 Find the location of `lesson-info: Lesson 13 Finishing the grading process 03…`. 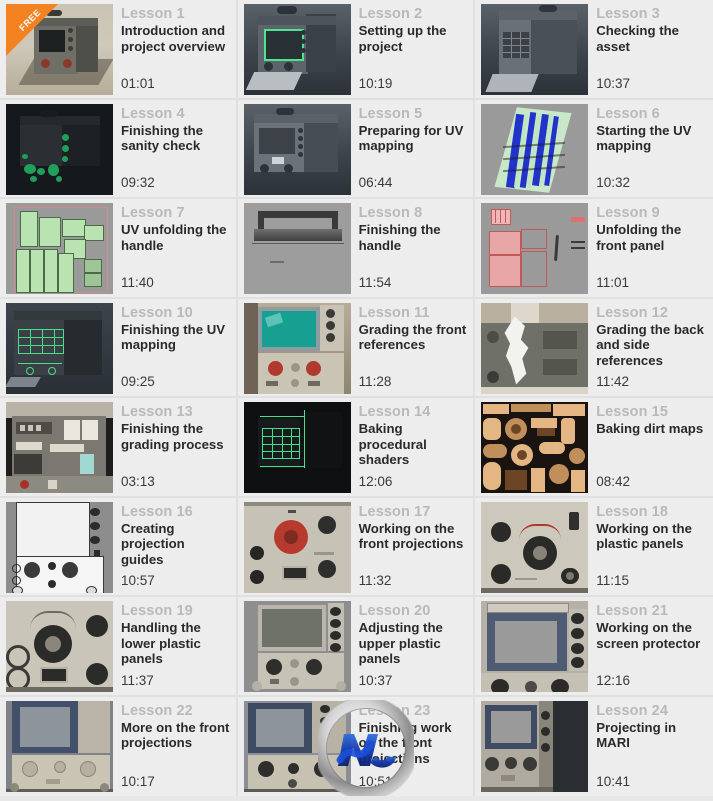

lesson-info: Lesson 13 Finishing the grading process 03… is located at coordinates (174, 447).